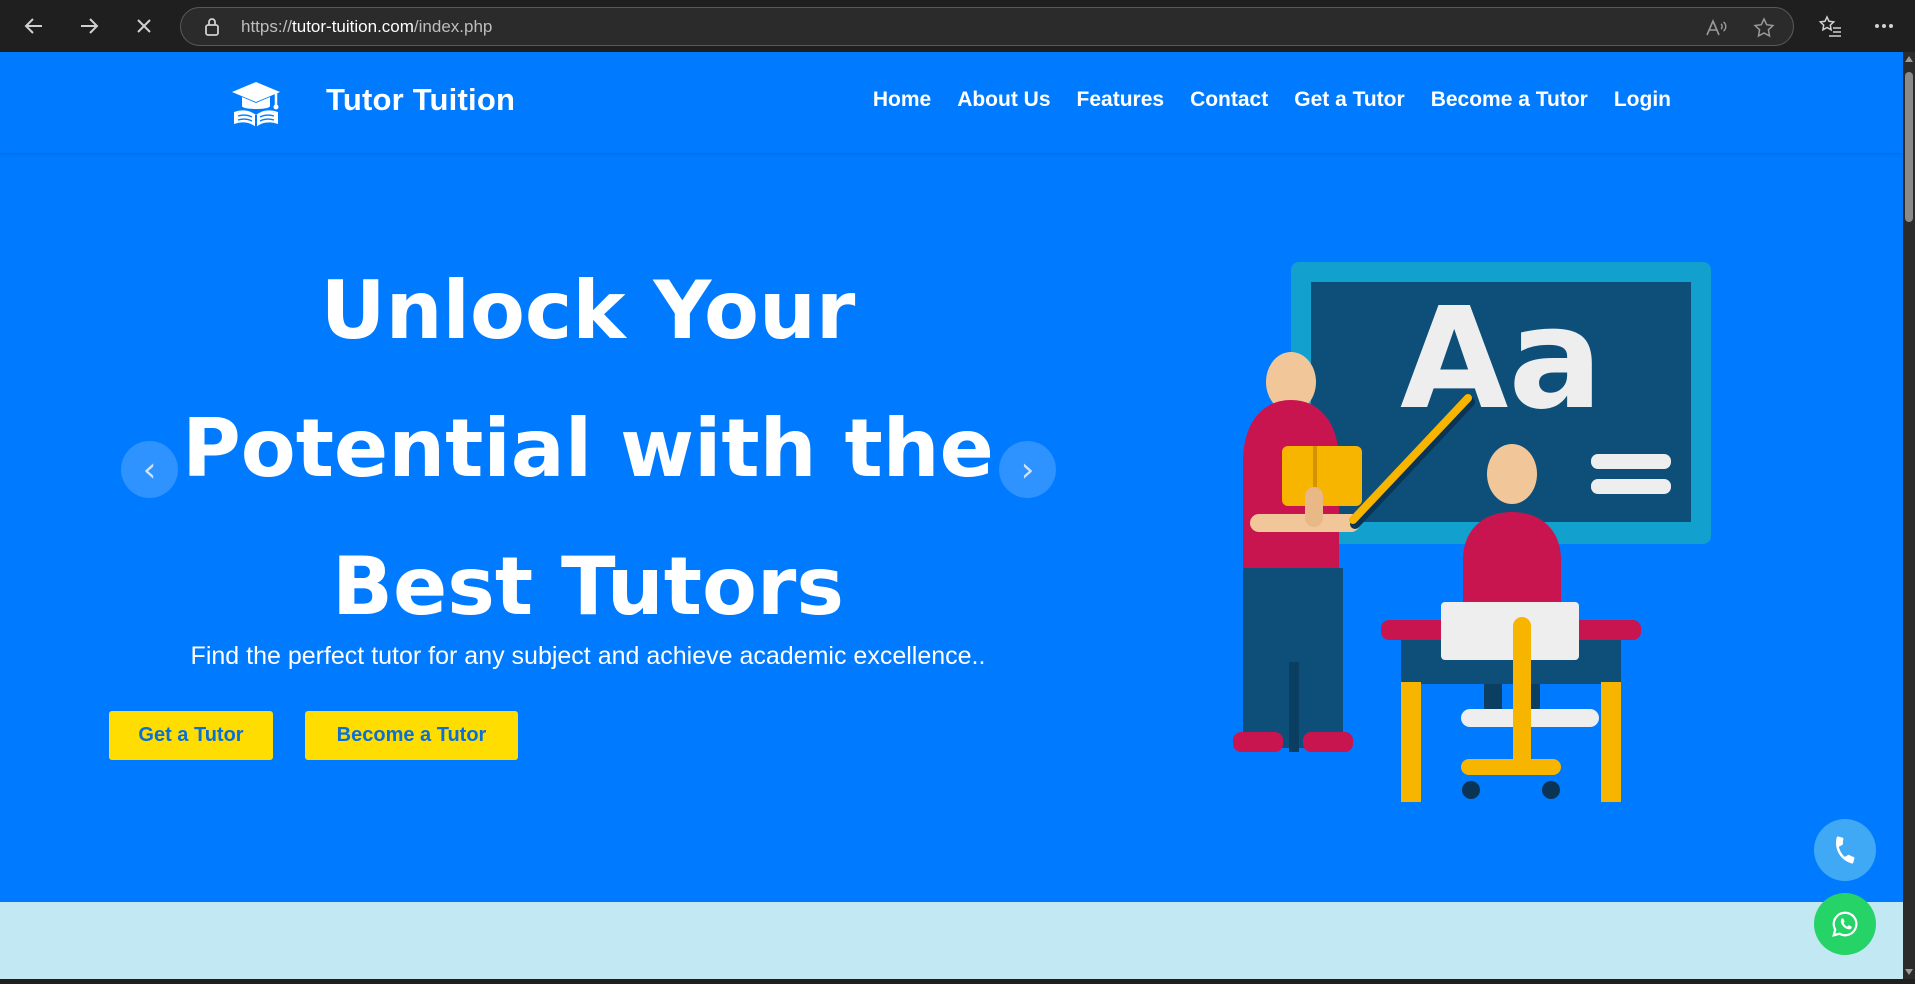 The image size is (1915, 984). I want to click on student-head, so click(1512, 474).